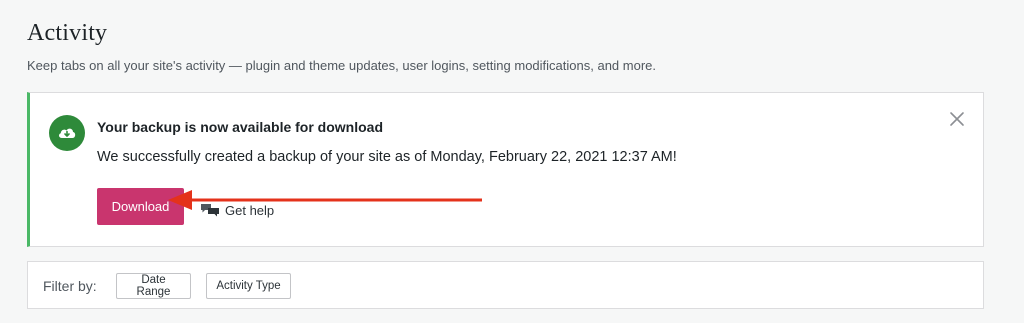  What do you see at coordinates (67, 33) in the screenshot?
I see `page-title: Activity` at bounding box center [67, 33].